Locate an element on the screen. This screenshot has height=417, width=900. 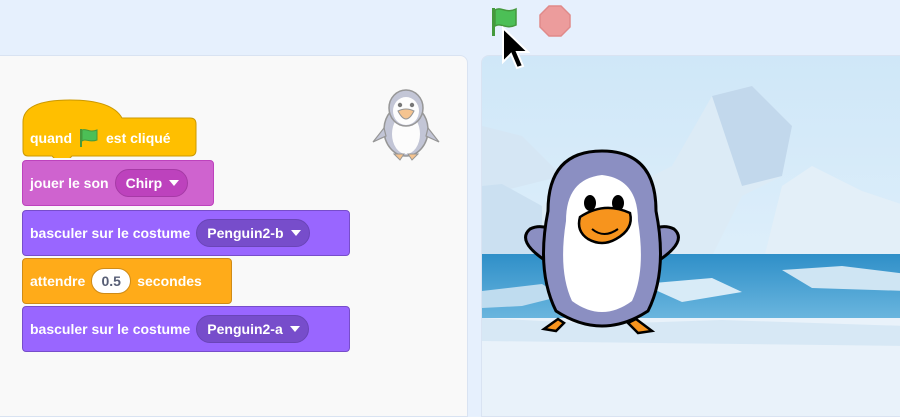
mouse-pointer-icon is located at coordinates (516, 48).